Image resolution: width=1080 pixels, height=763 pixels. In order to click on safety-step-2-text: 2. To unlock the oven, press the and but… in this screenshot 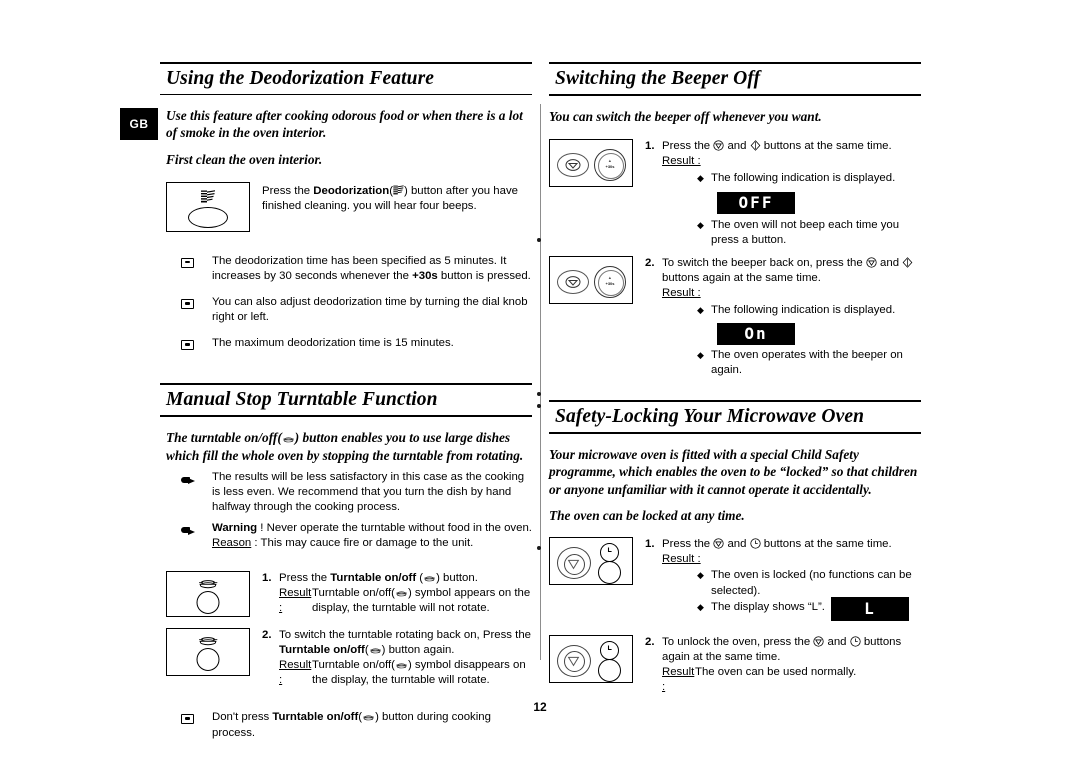, I will do `click(779, 665)`.